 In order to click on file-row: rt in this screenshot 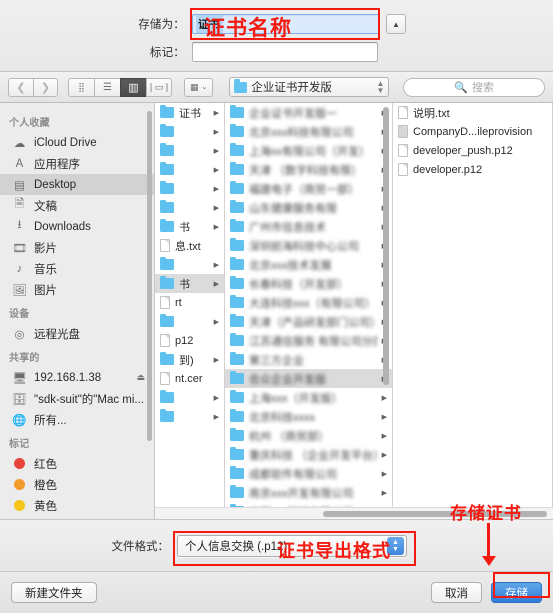, I will do `click(189, 302)`.